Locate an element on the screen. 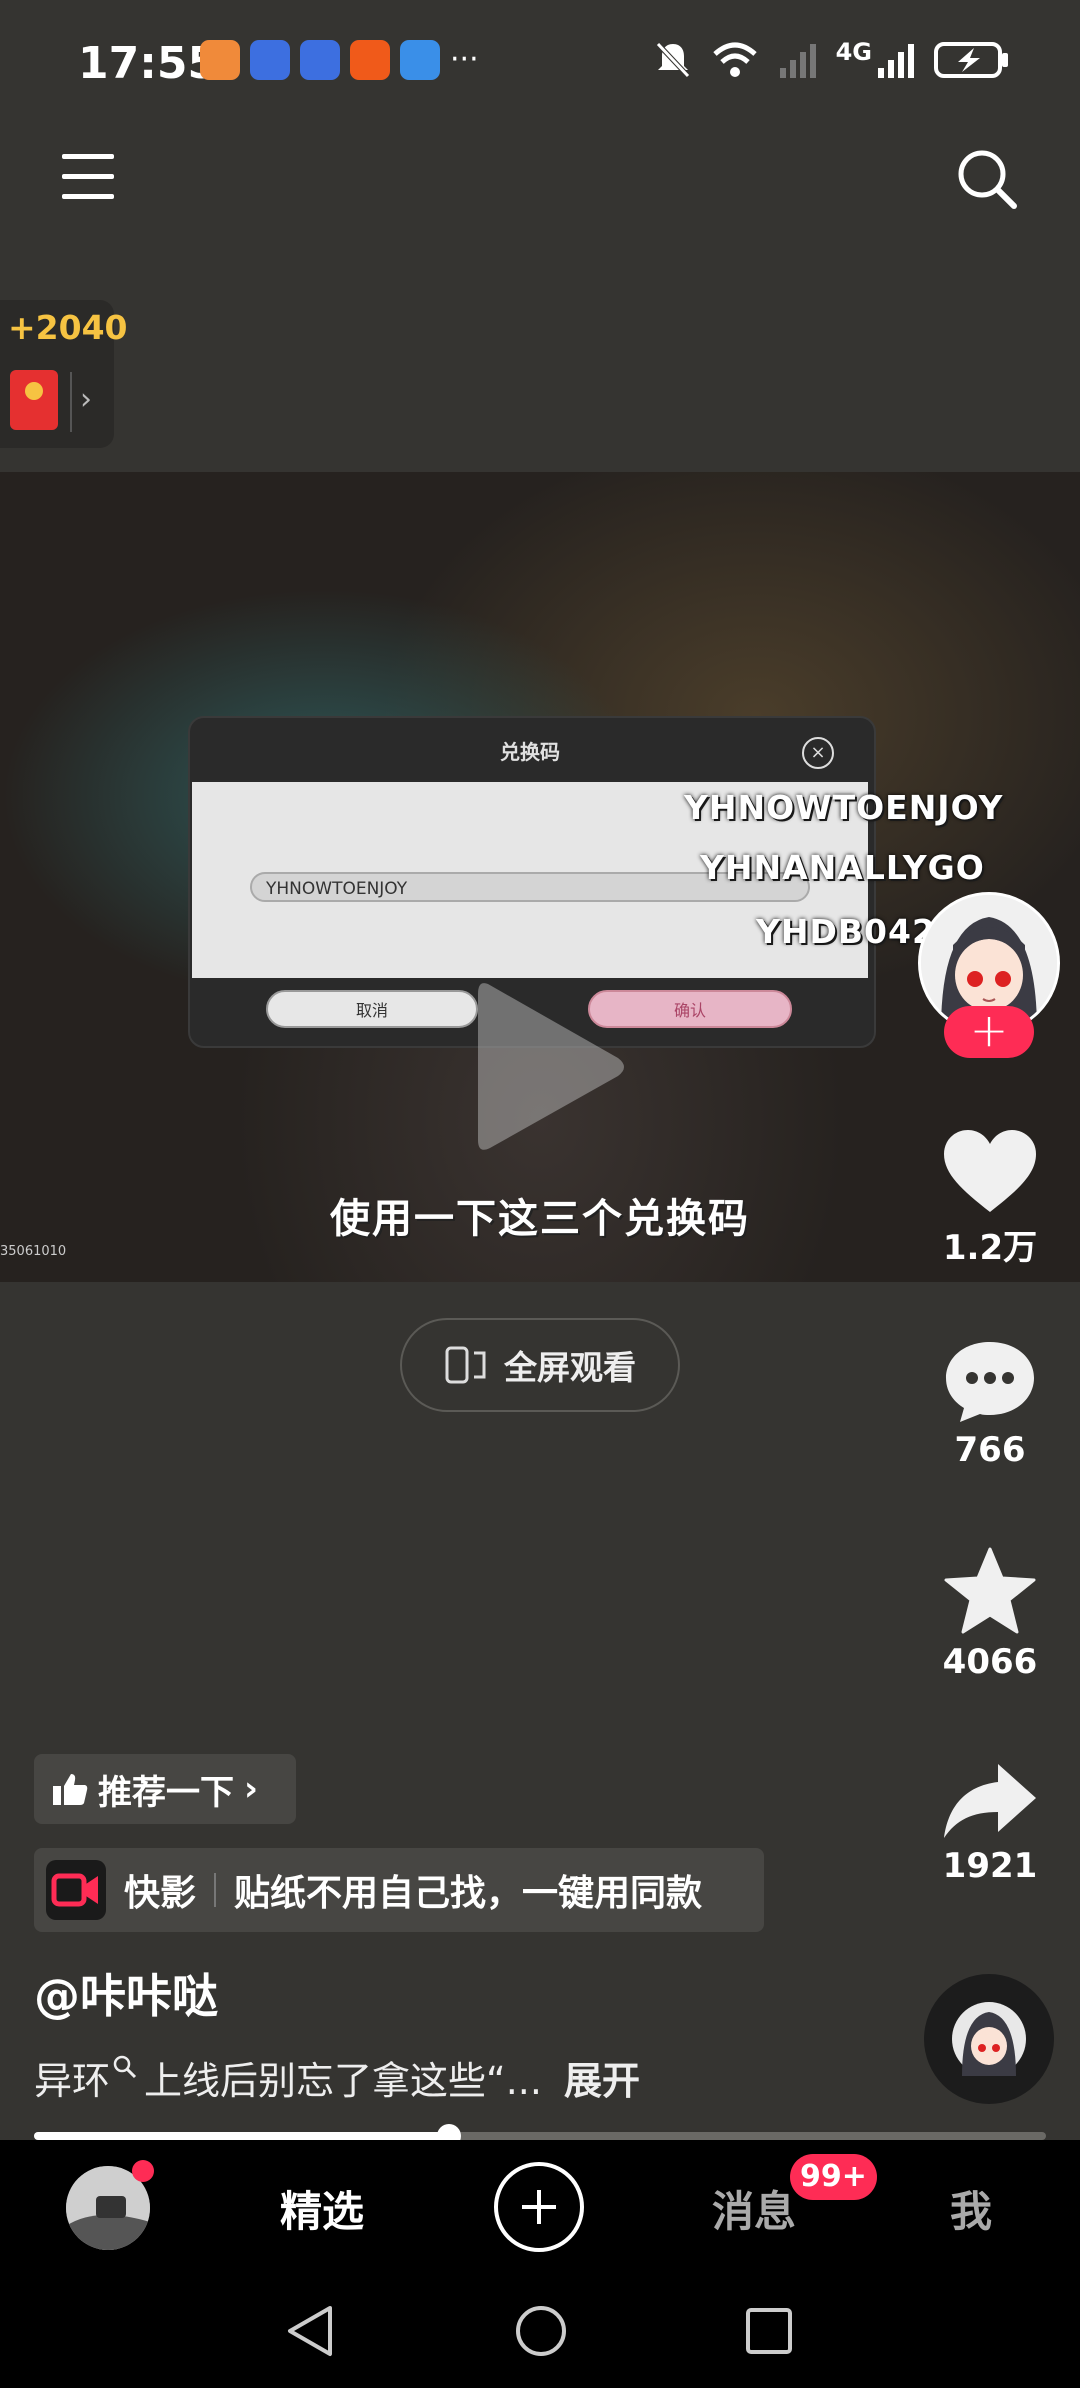 The height and width of the screenshot is (2388, 1080). video-subtitle: 使用一下这三个兑换码 is located at coordinates (540, 1219).